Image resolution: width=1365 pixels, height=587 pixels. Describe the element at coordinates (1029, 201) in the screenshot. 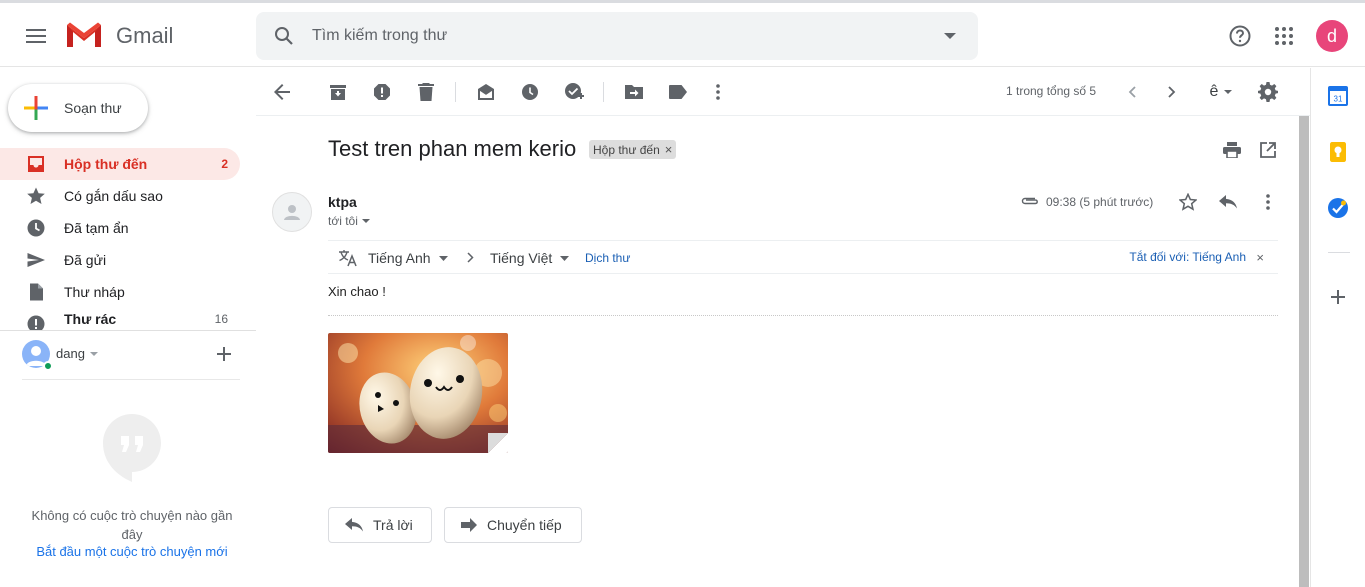

I see `attachment-icon` at that location.